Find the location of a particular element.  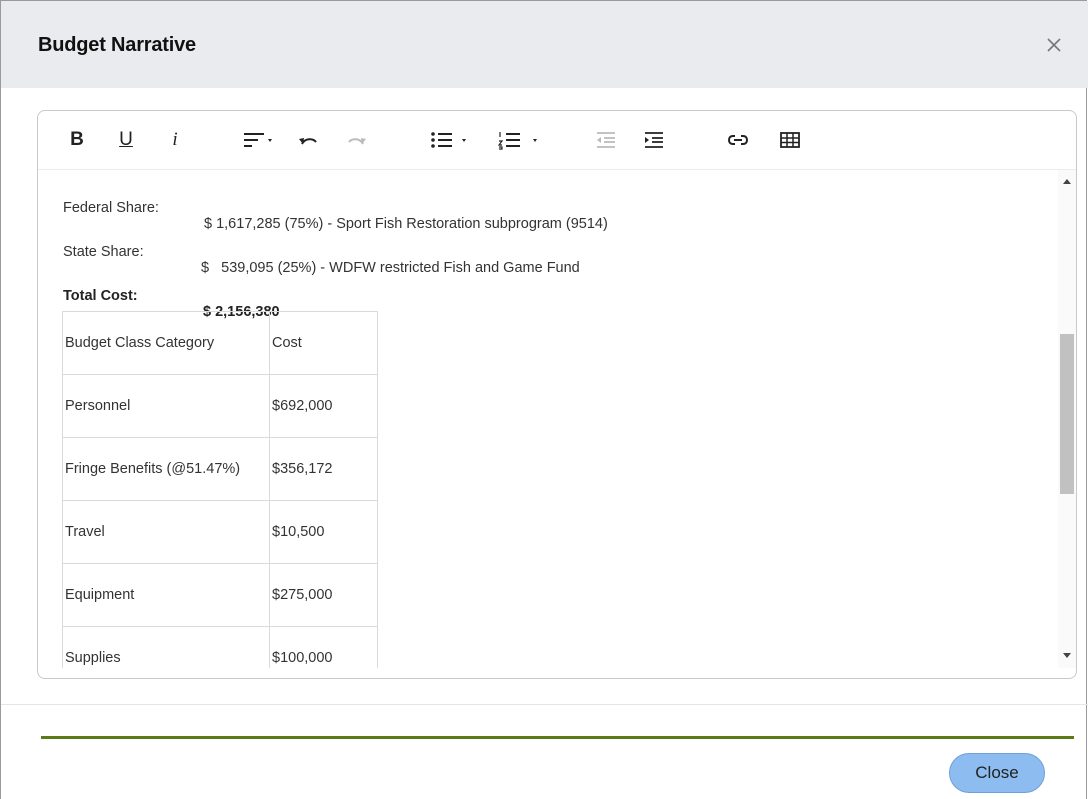

table-row: Fringe Benefits (@51.47%) $356,172 is located at coordinates (220, 469).